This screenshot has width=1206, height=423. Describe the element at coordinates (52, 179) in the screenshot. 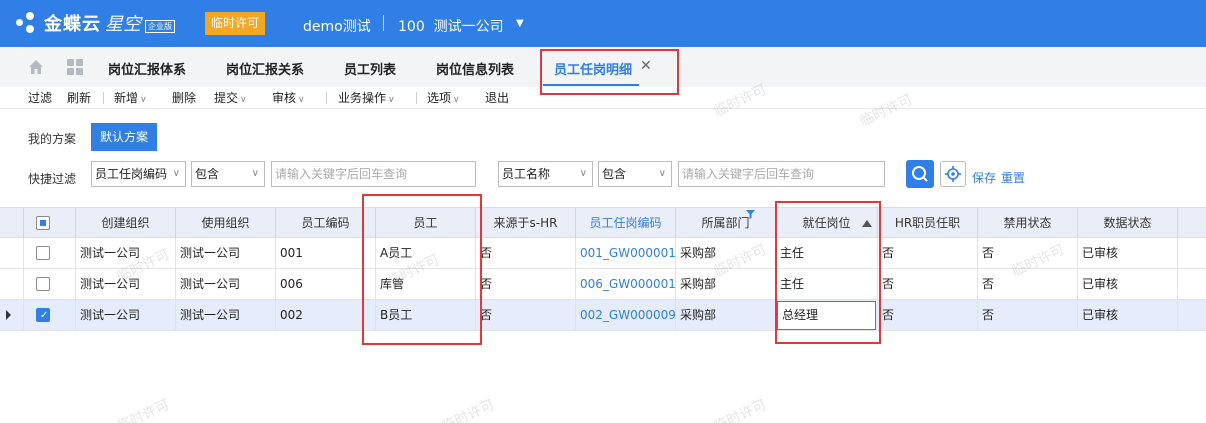

I see `quick-filter-label: 快捷过滤` at that location.